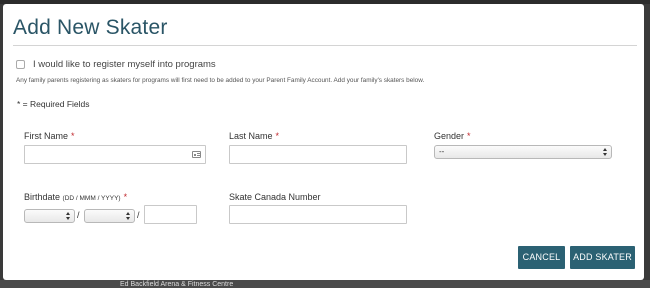 The image size is (650, 288). What do you see at coordinates (177, 284) in the screenshot?
I see `background-venue-text: Ed Backfield Arena & Fitness Centre` at bounding box center [177, 284].